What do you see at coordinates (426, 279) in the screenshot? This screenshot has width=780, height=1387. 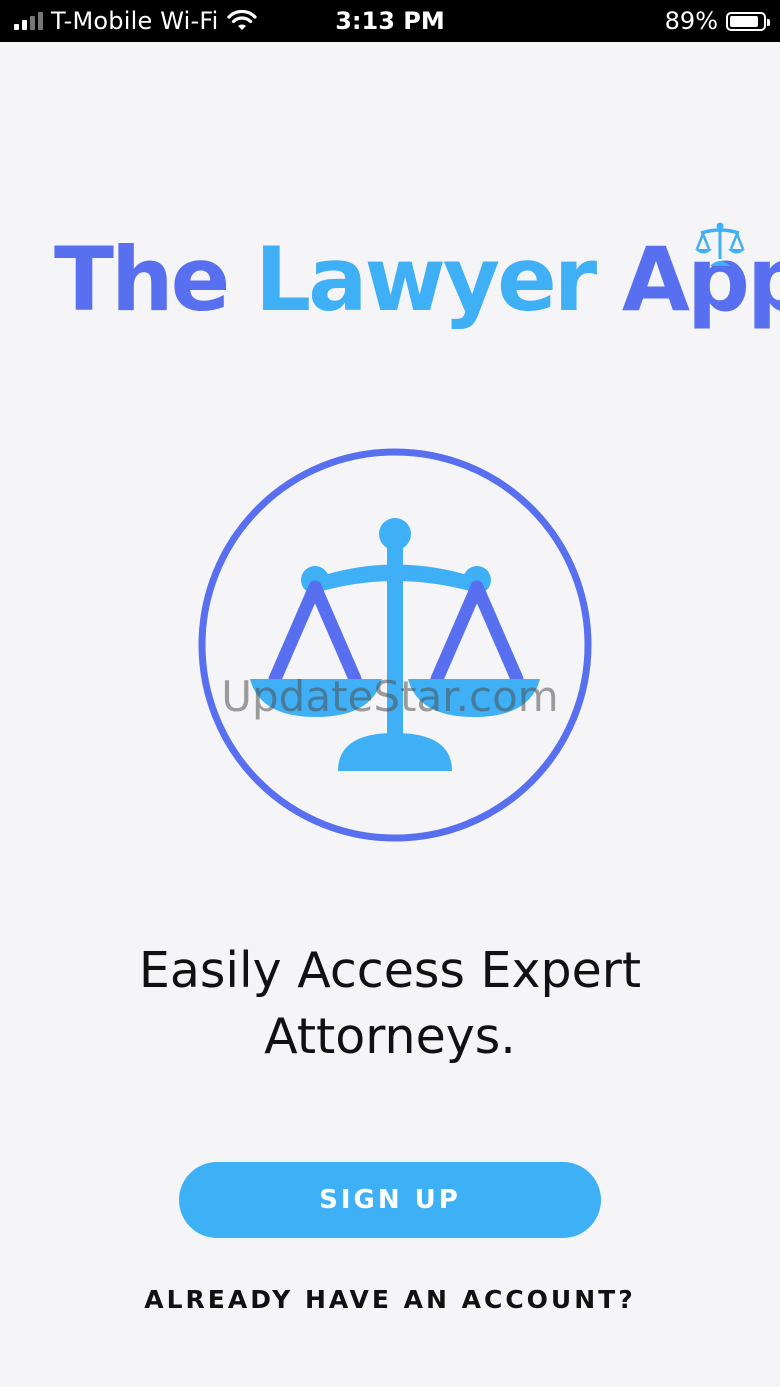 I see `logo-word-lawyer: Lawyer` at bounding box center [426, 279].